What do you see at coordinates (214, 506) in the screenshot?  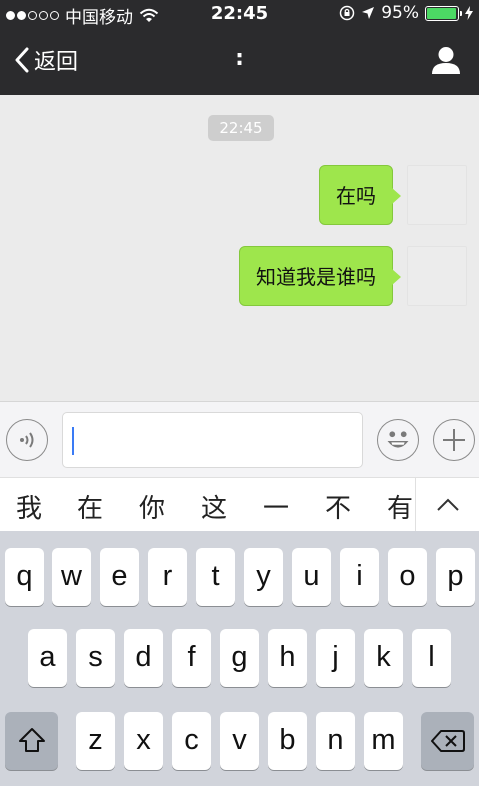 I see `candidate-word: 这` at bounding box center [214, 506].